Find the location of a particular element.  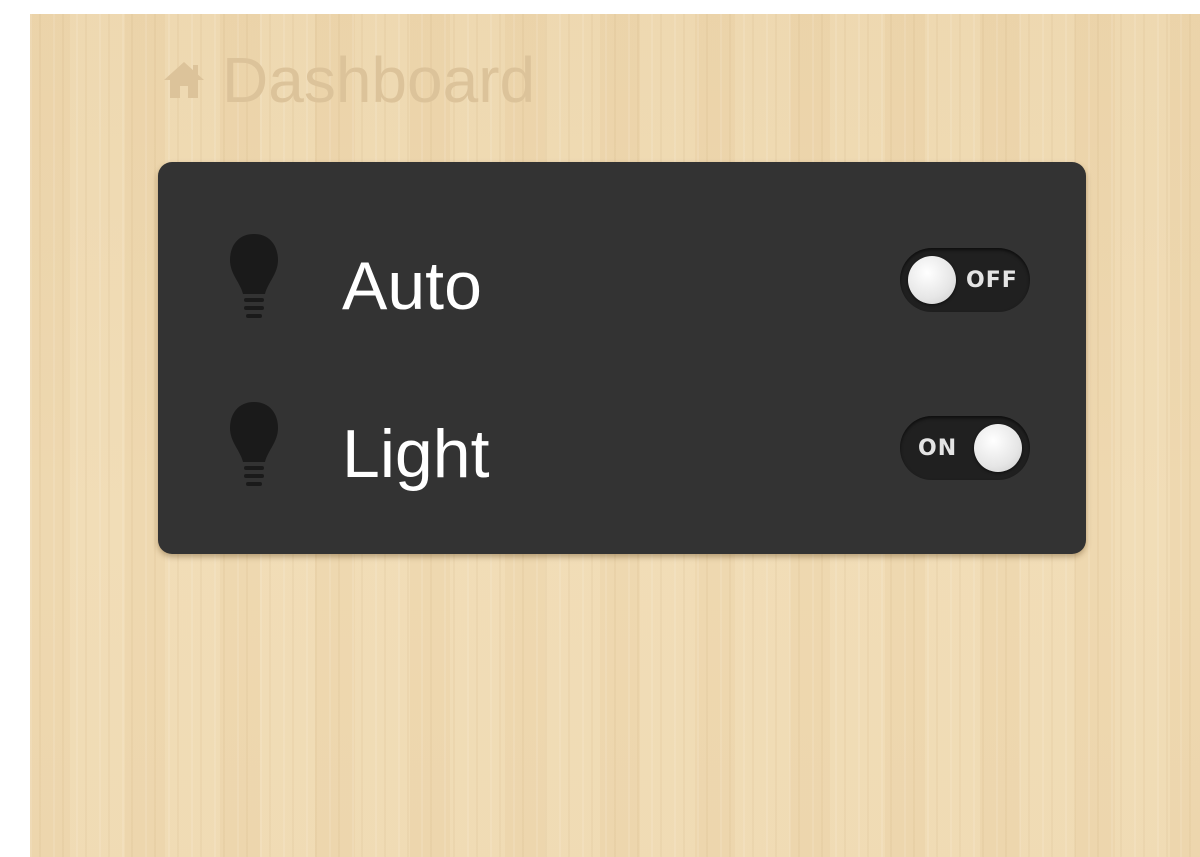

page-title: Dashboard is located at coordinates (379, 80).